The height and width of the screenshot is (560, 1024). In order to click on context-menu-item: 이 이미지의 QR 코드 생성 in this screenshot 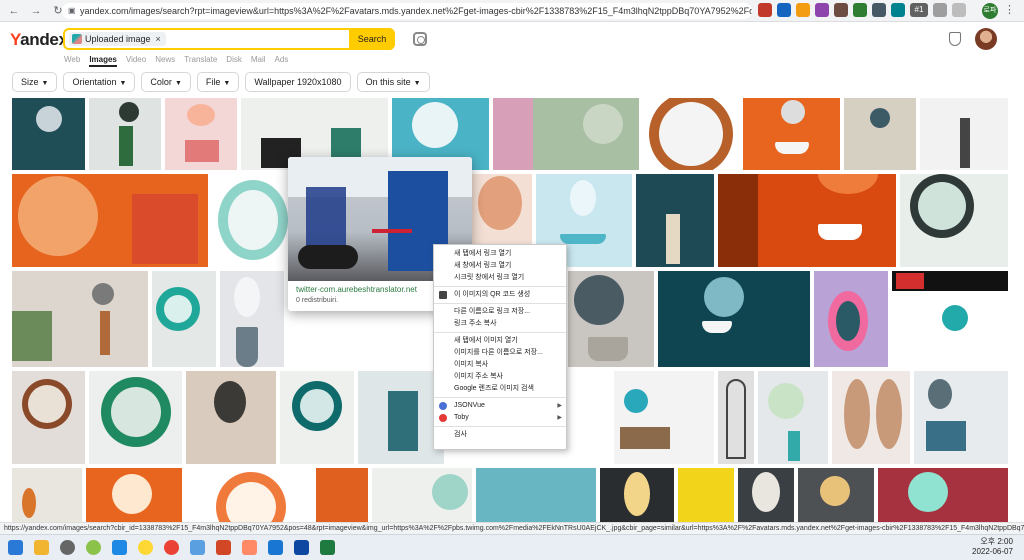, I will do `click(500, 295)`.